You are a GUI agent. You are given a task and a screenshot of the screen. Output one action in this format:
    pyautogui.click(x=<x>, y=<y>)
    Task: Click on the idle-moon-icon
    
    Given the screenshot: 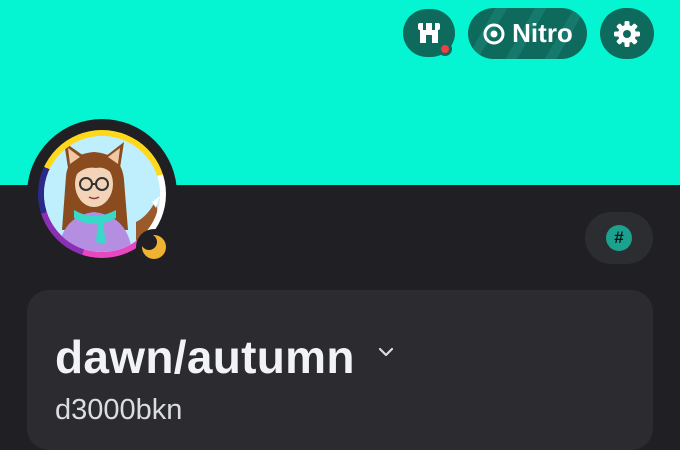 What is the action you would take?
    pyautogui.click(x=153, y=246)
    